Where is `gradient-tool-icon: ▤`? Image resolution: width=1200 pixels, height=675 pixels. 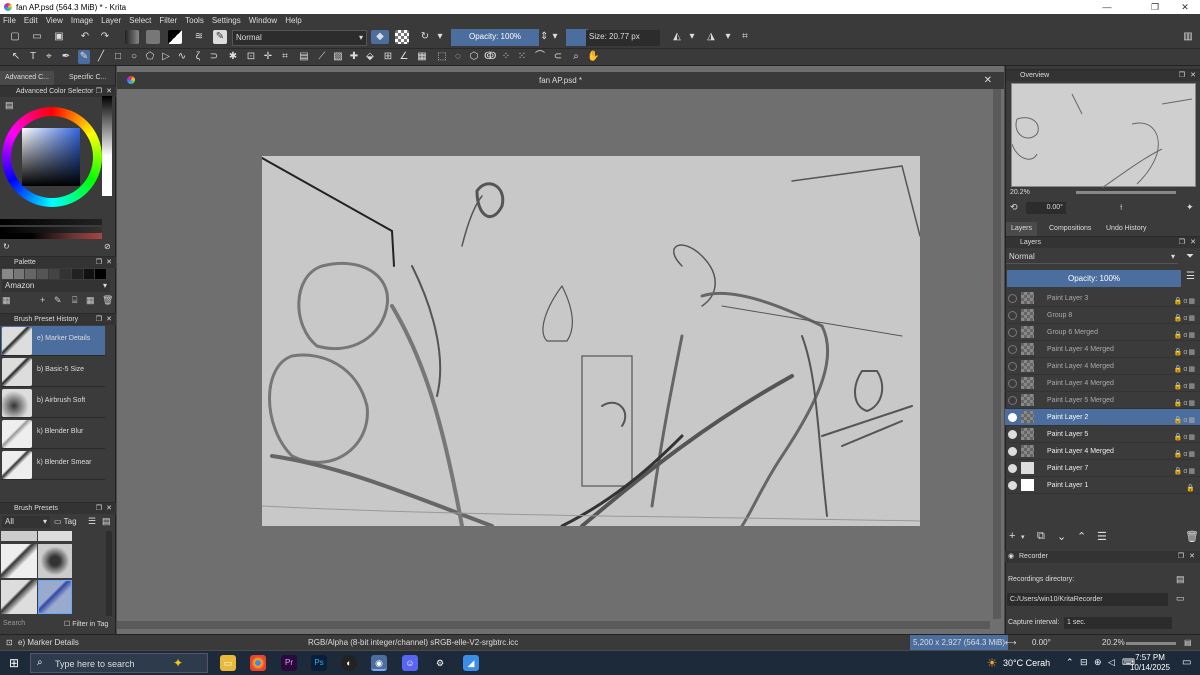
gradient-tool-icon: ▤ is located at coordinates (304, 57).